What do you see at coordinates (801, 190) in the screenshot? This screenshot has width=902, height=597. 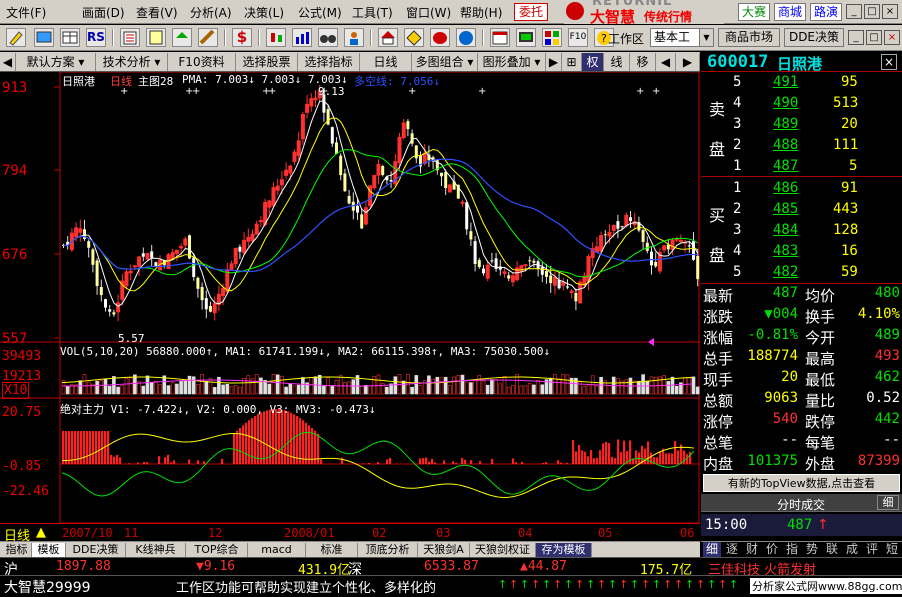 I see `buy-row: 148691` at bounding box center [801, 190].